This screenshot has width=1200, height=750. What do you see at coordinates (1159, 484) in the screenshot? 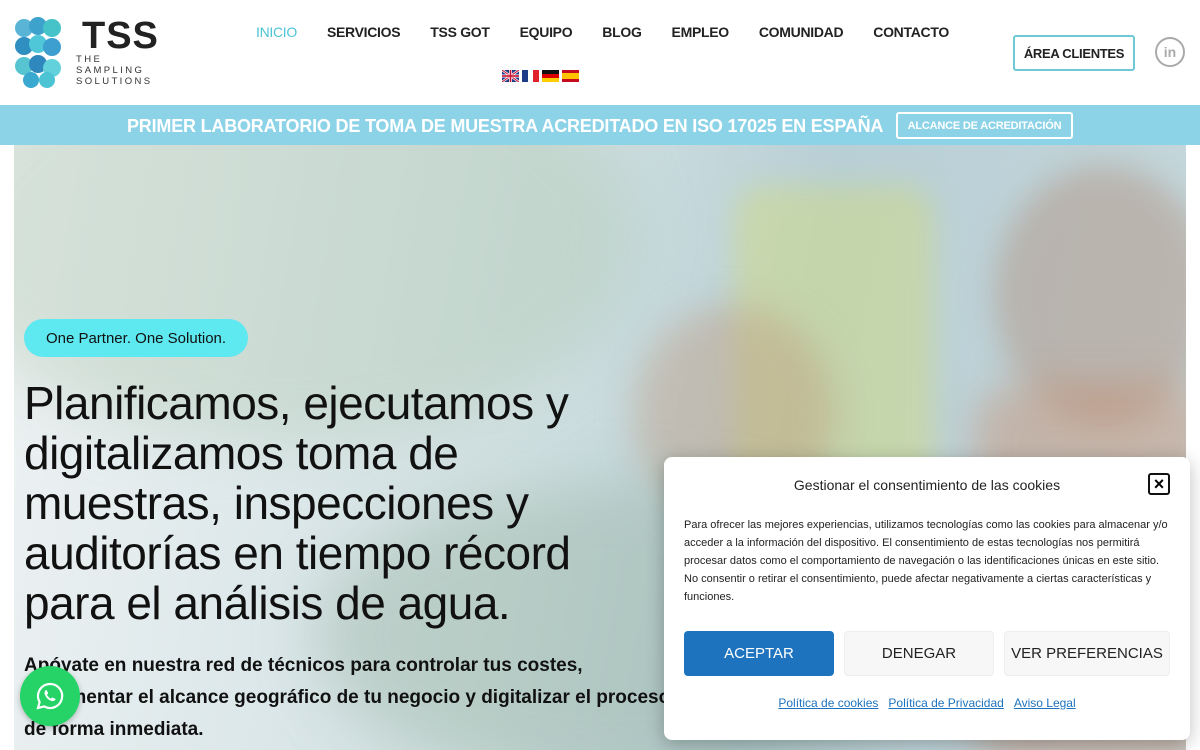
I see `close-icon: ×` at bounding box center [1159, 484].